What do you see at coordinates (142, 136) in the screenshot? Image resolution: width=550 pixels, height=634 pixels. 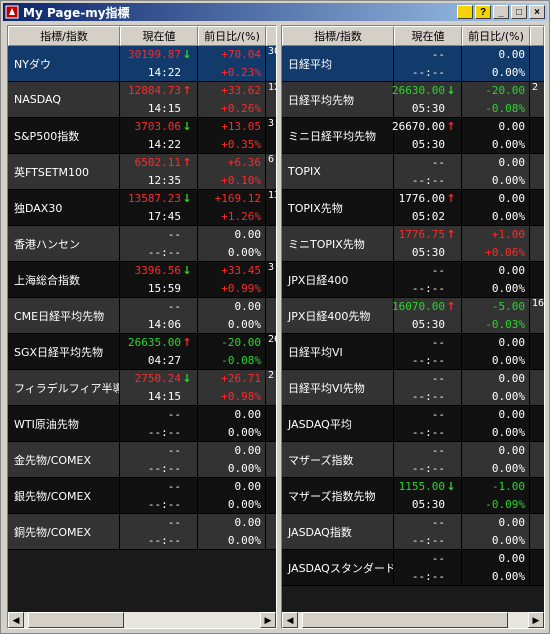 I see `table-row: S&P500指数 3703.06 ↓ 14:22 +13.05 +0.35% 3` at bounding box center [142, 136].